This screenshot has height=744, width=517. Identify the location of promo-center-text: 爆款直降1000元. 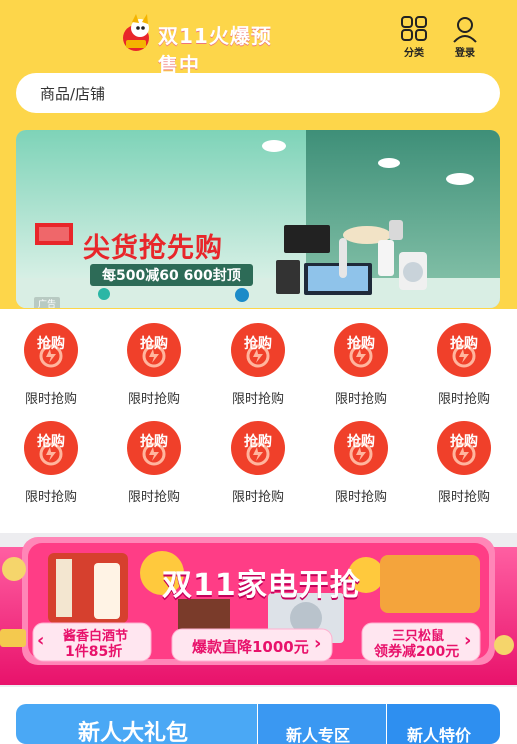
(250, 647).